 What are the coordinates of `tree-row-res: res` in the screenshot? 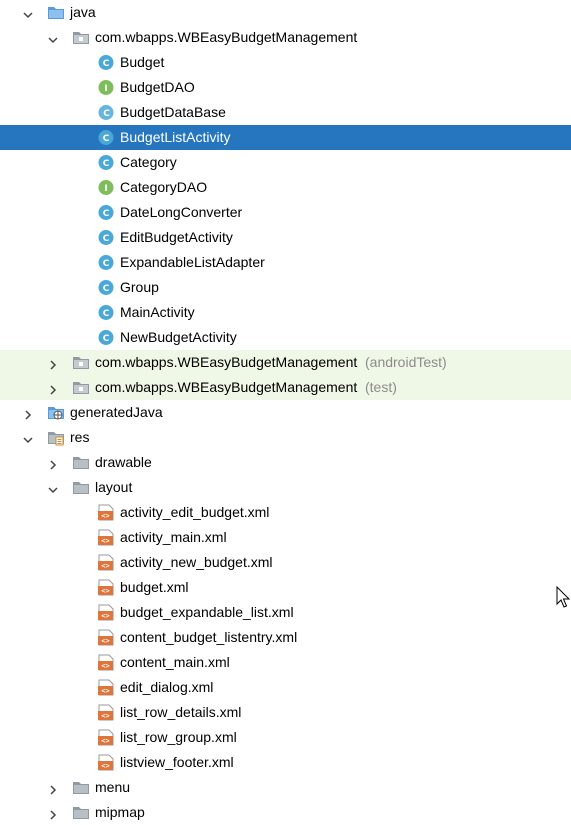 It's located at (285, 437).